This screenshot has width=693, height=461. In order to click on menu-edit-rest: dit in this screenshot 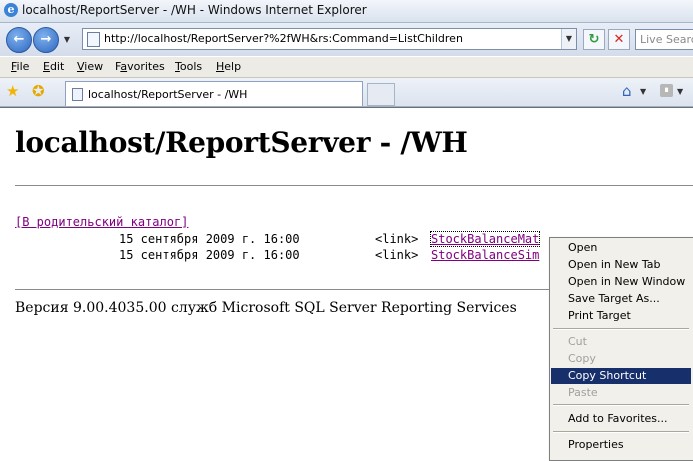, I will do `click(57, 66)`.